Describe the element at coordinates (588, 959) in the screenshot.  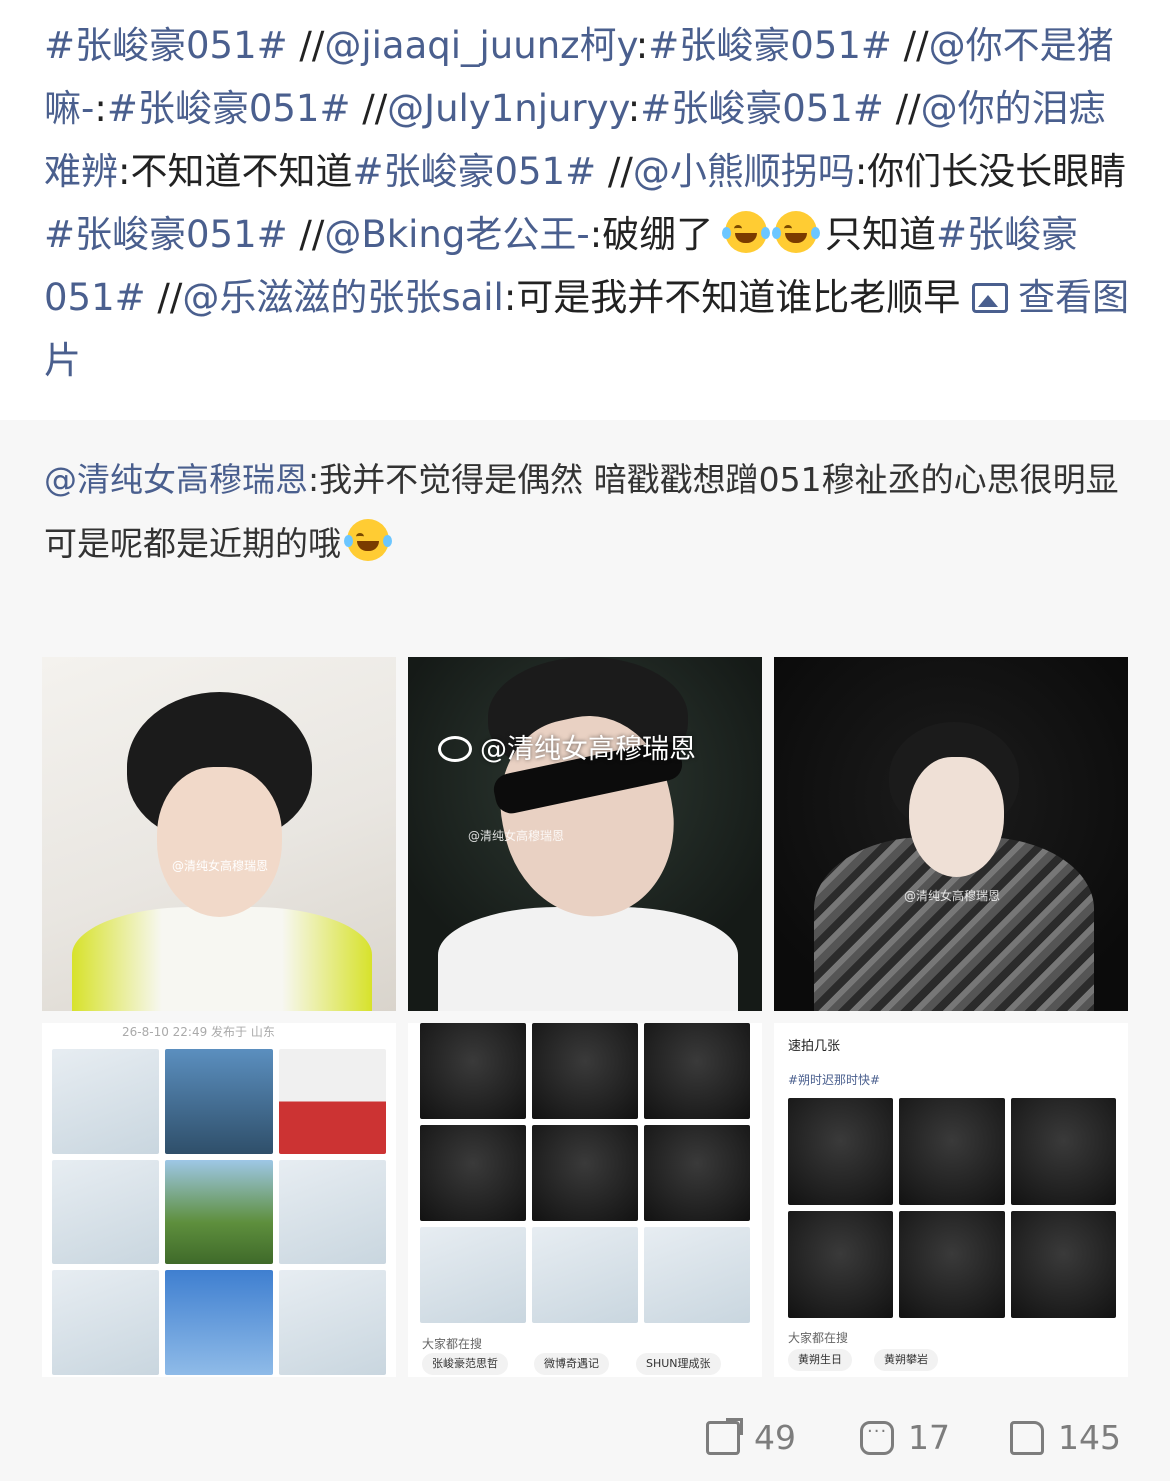
I see `white-shirt-shape` at that location.